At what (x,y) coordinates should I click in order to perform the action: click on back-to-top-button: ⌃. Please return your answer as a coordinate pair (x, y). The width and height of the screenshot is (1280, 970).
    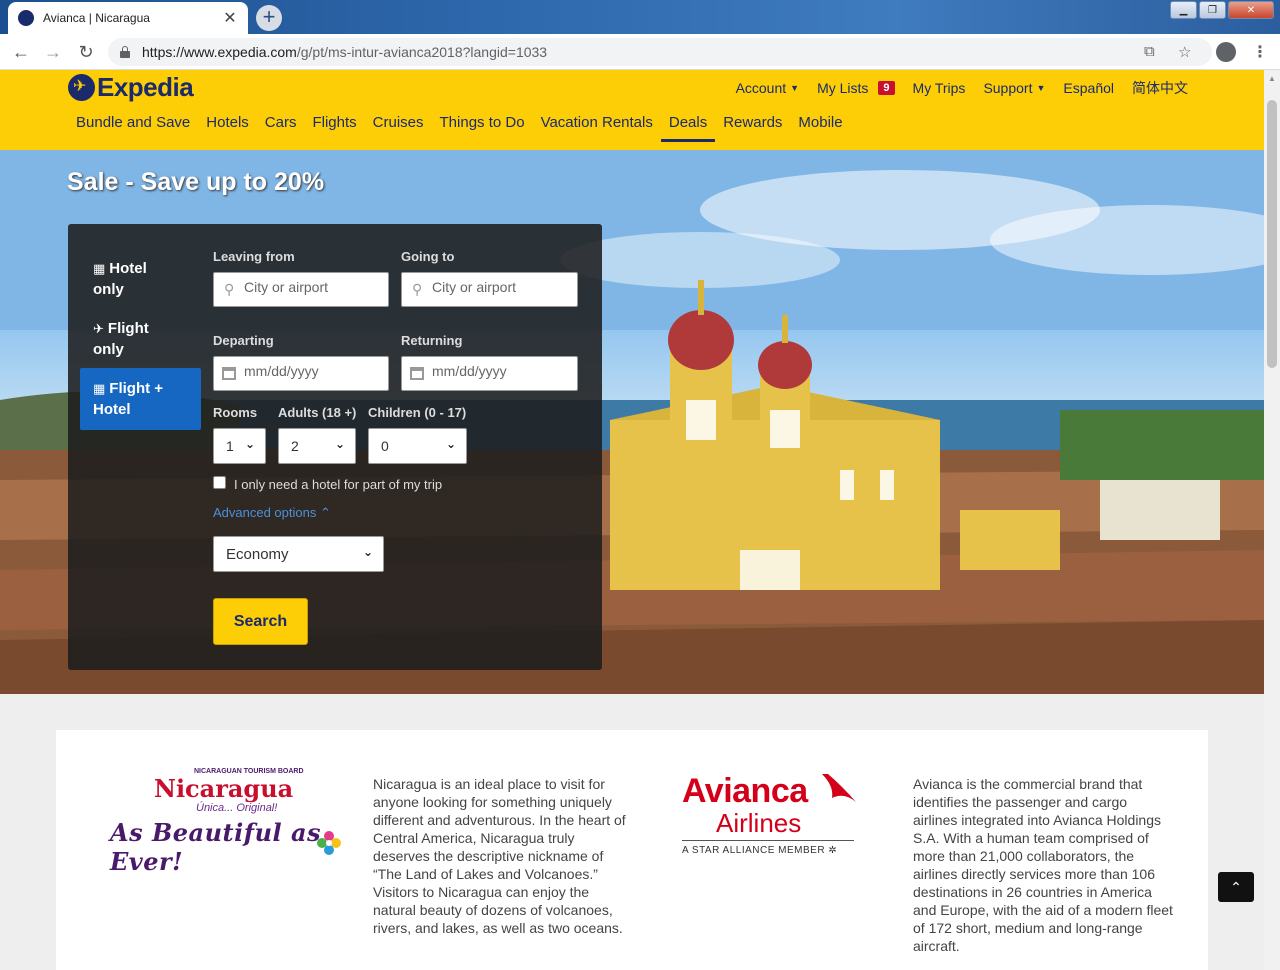
    Looking at the image, I should click on (1236, 887).